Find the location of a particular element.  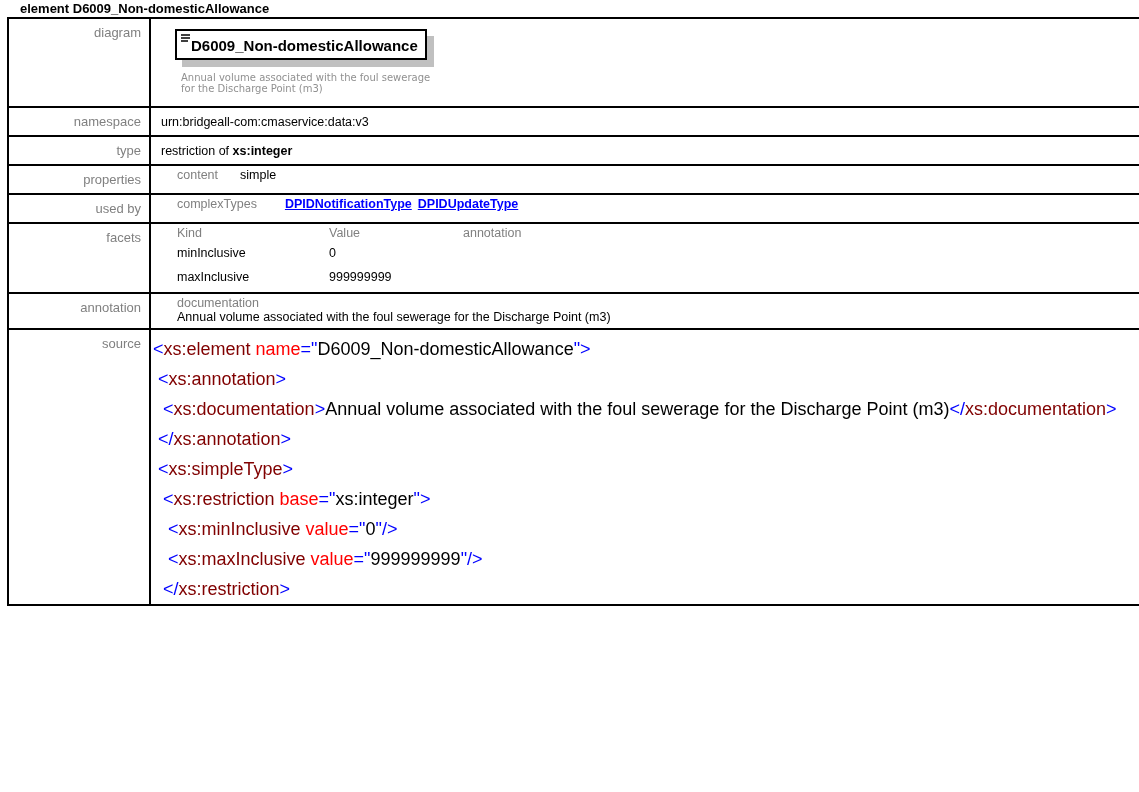

type-link: DPIDNotificationType is located at coordinates (348, 204).